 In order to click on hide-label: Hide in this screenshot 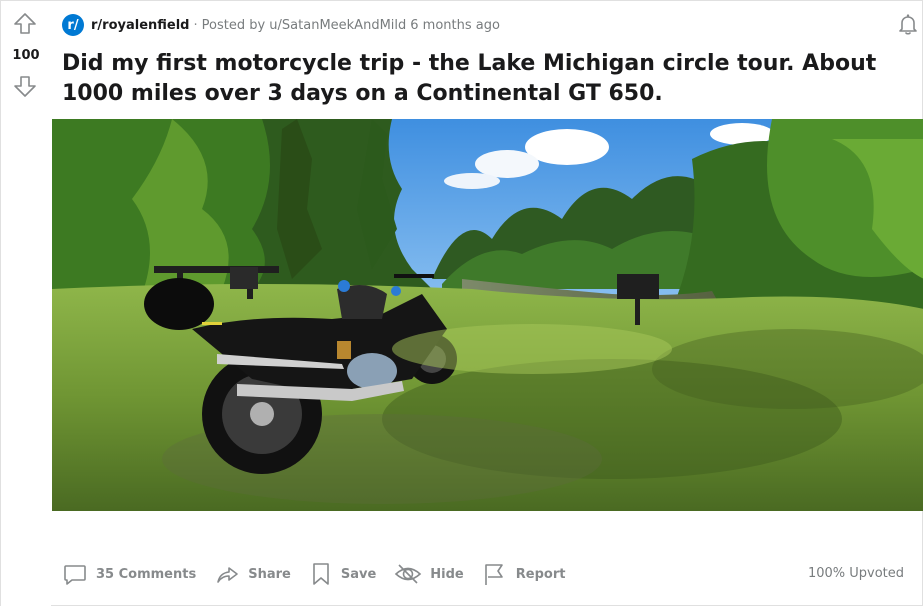, I will do `click(447, 574)`.